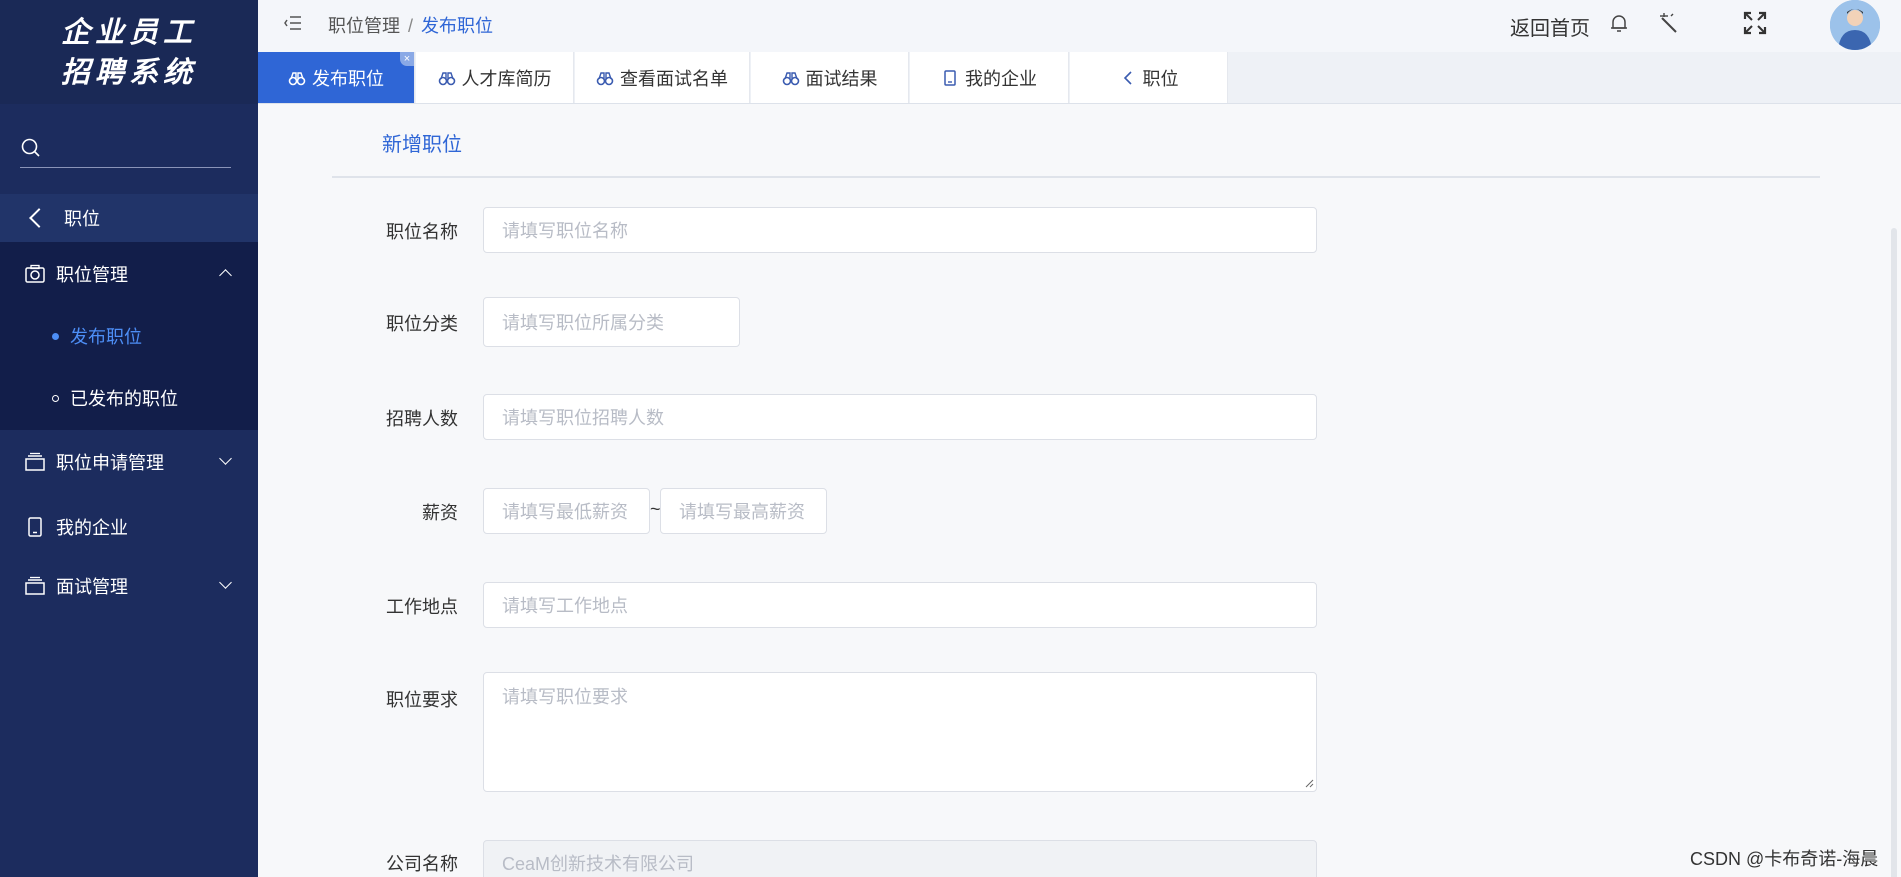  Describe the element at coordinates (674, 78) in the screenshot. I see `tab-label: 查看面试名单` at that location.